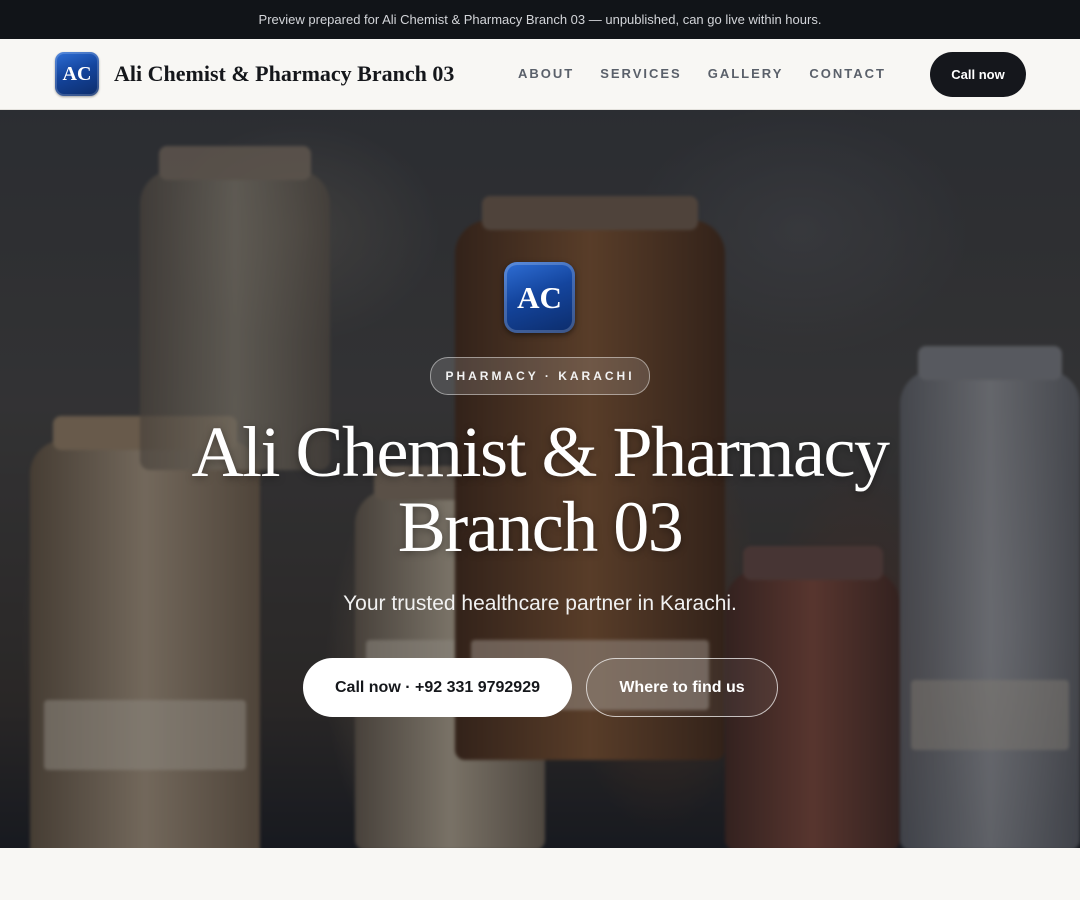  What do you see at coordinates (978, 74) in the screenshot?
I see `header-call-button: Call now` at bounding box center [978, 74].